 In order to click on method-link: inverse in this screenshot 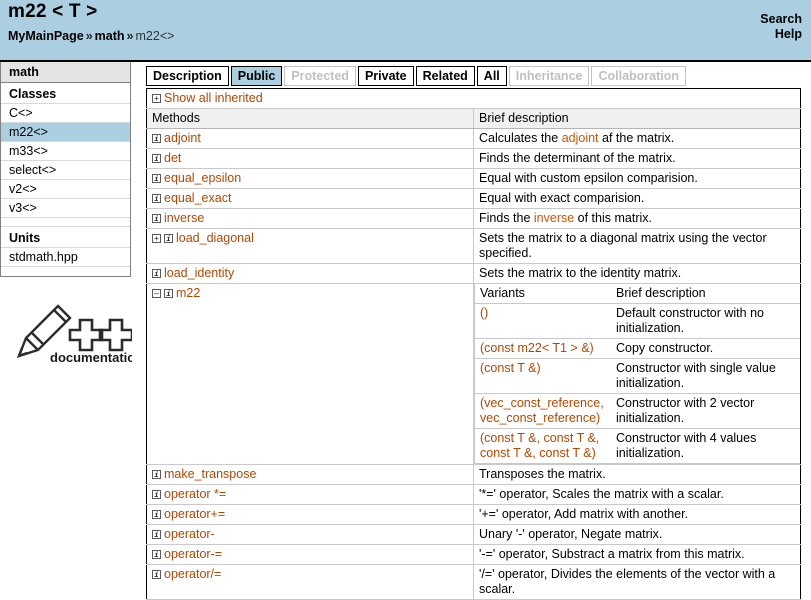, I will do `click(184, 218)`.